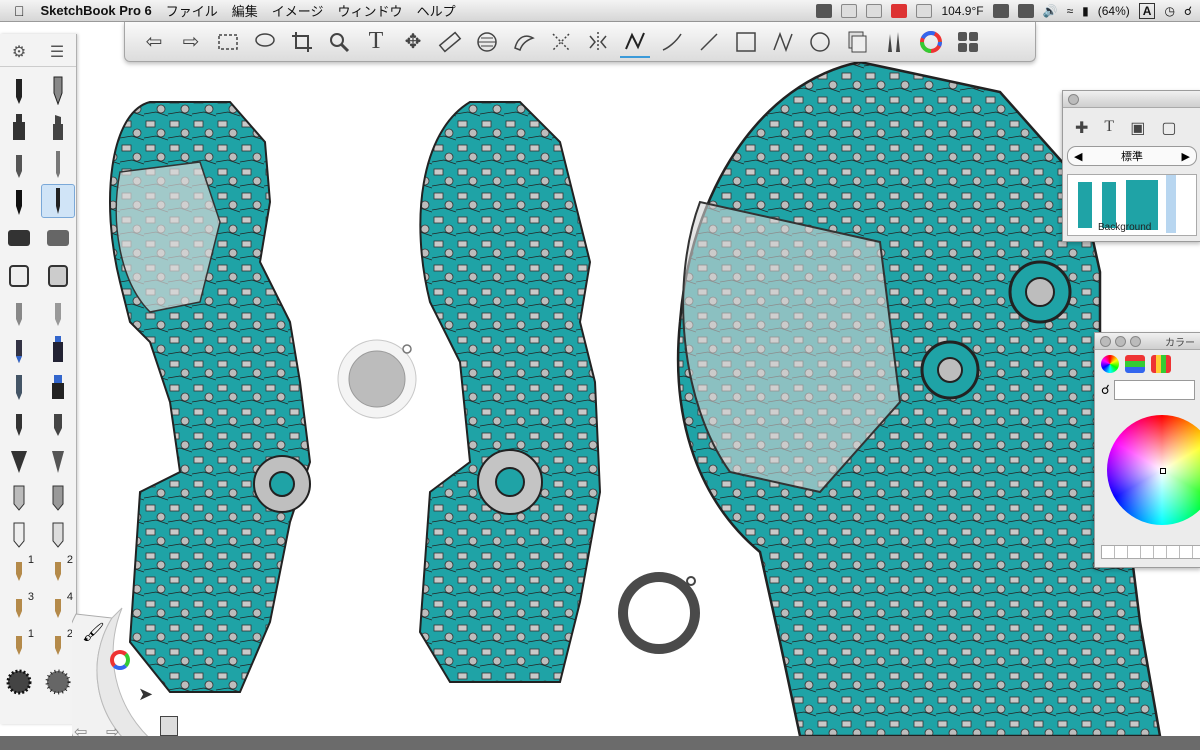 This screenshot has width=1200, height=755. Describe the element at coordinates (1050, 11) in the screenshot. I see `volume-icon: 🔊` at that location.